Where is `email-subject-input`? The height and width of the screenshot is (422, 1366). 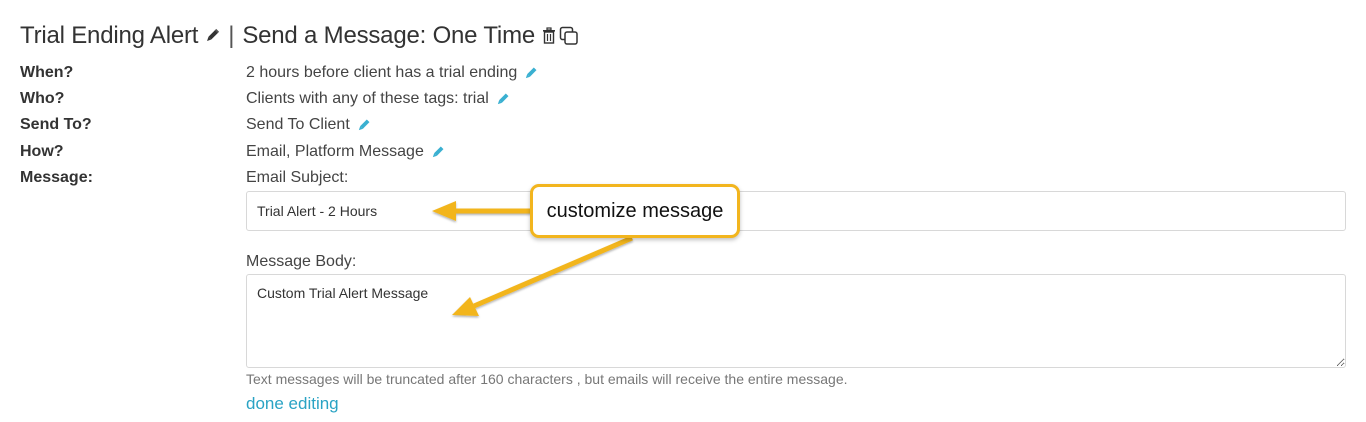 email-subject-input is located at coordinates (796, 211).